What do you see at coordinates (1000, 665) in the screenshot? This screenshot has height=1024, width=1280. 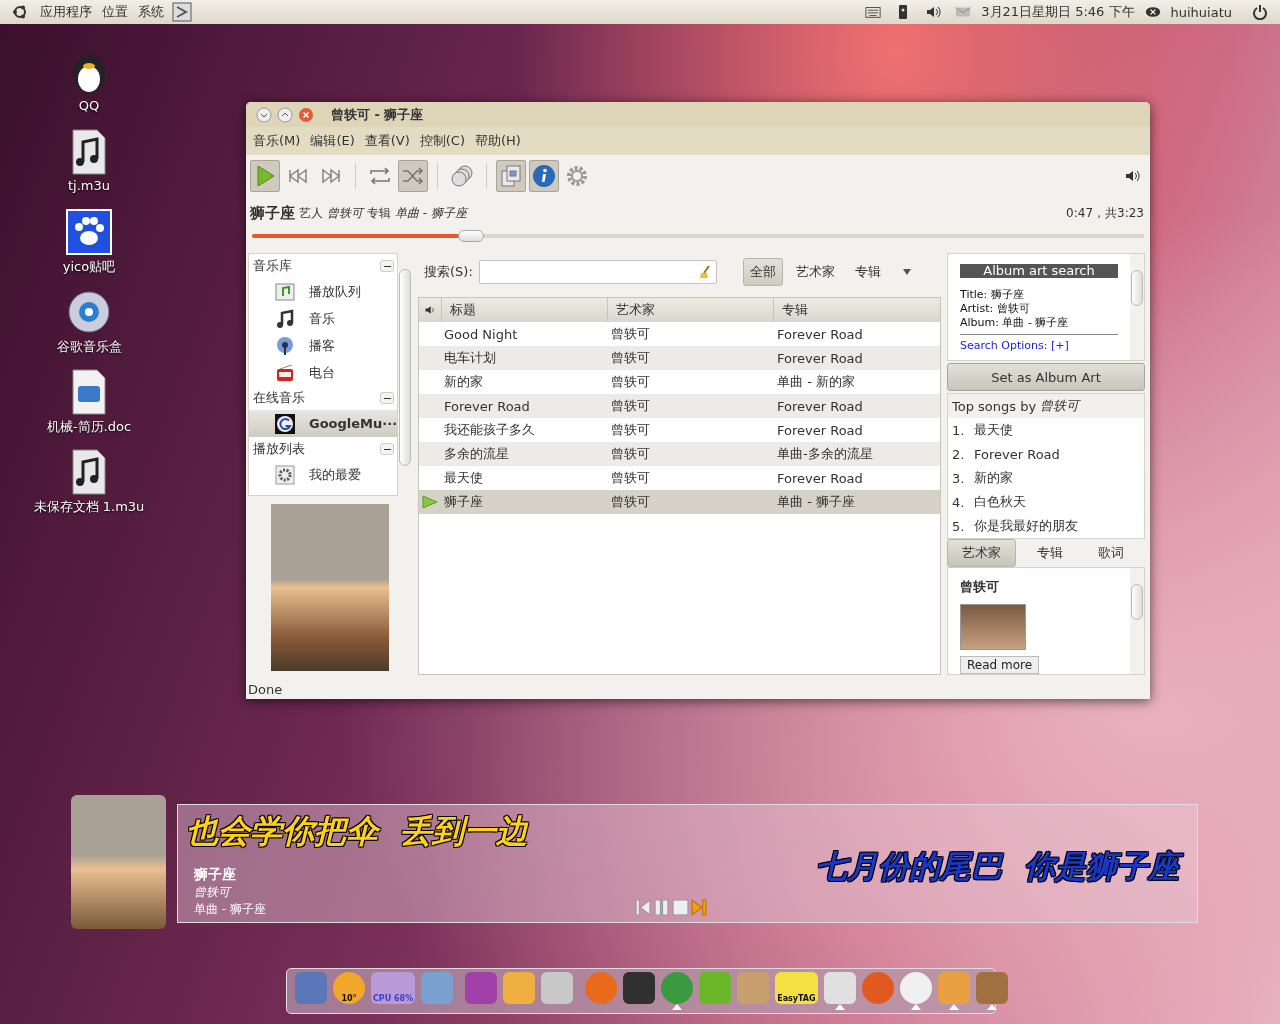 I see `read-more-button: Read more` at bounding box center [1000, 665].